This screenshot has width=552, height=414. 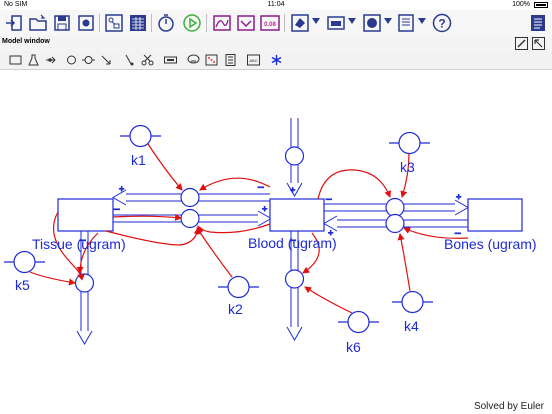 I want to click on star-tool-icon, so click(x=276, y=60).